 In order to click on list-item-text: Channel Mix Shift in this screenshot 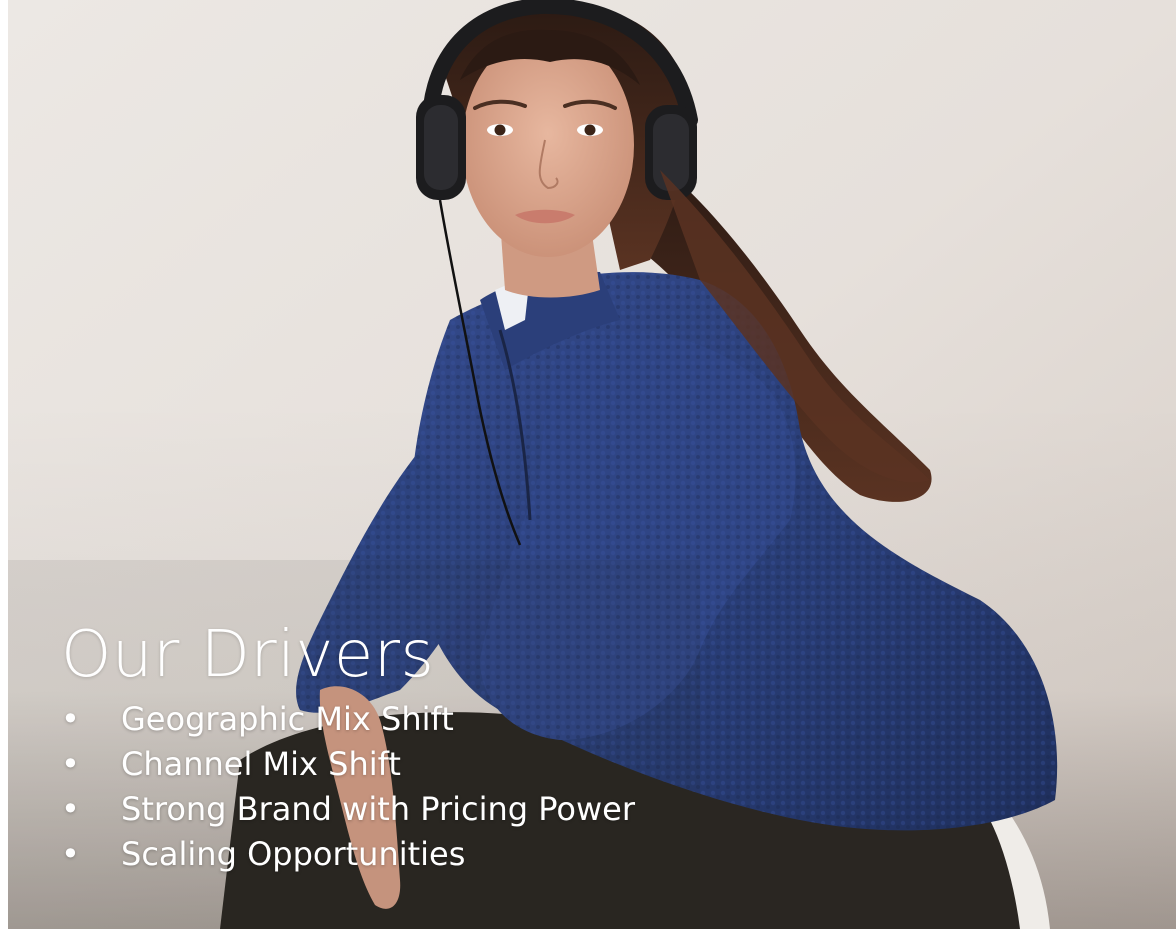, I will do `click(261, 764)`.